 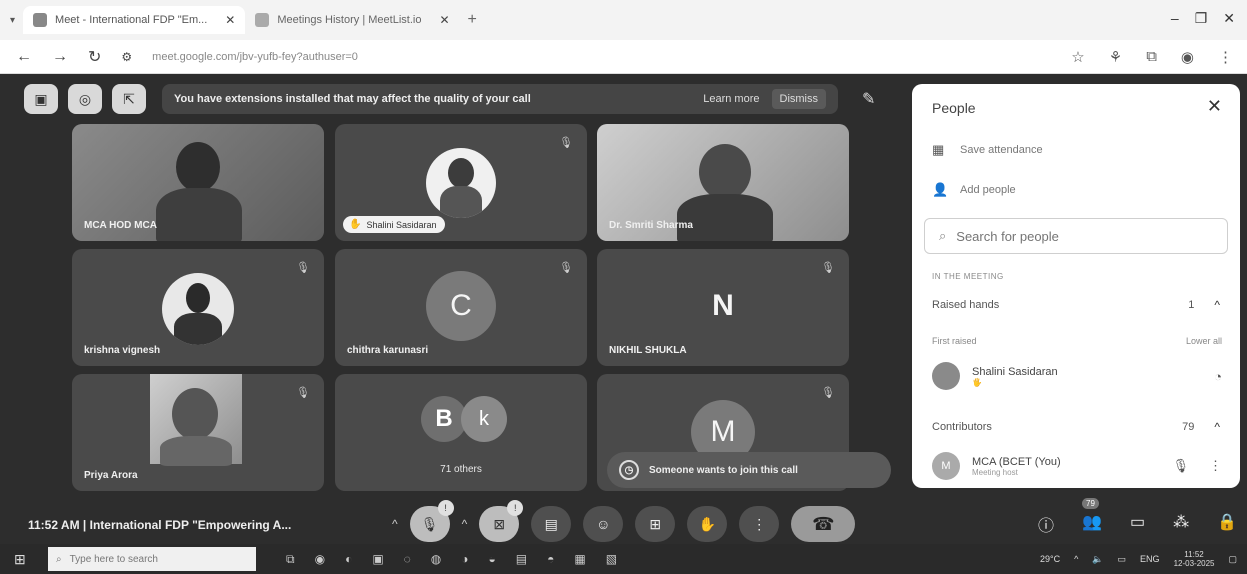 What do you see at coordinates (401, 224) in the screenshot?
I see `participant-name: Shalini Sasidaran` at bounding box center [401, 224].